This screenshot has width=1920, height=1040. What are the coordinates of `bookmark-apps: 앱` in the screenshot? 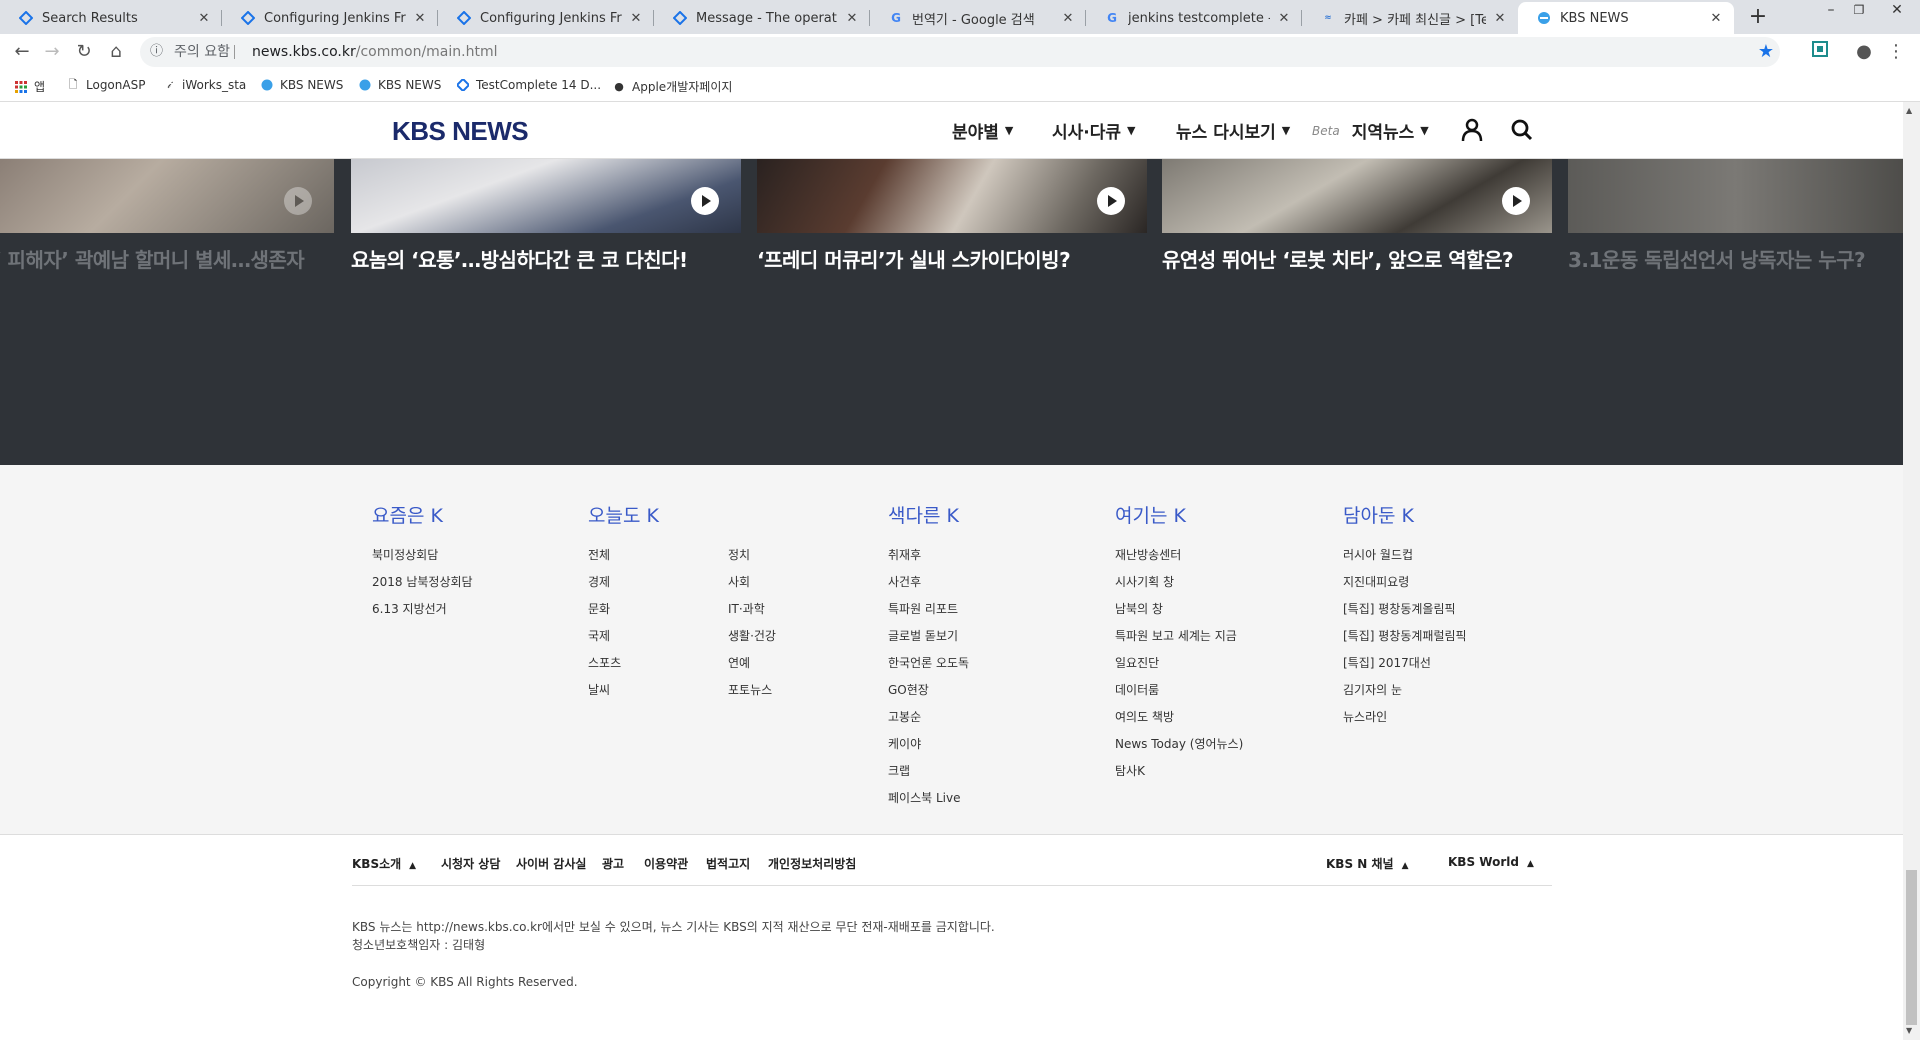 It's located at (29, 86).